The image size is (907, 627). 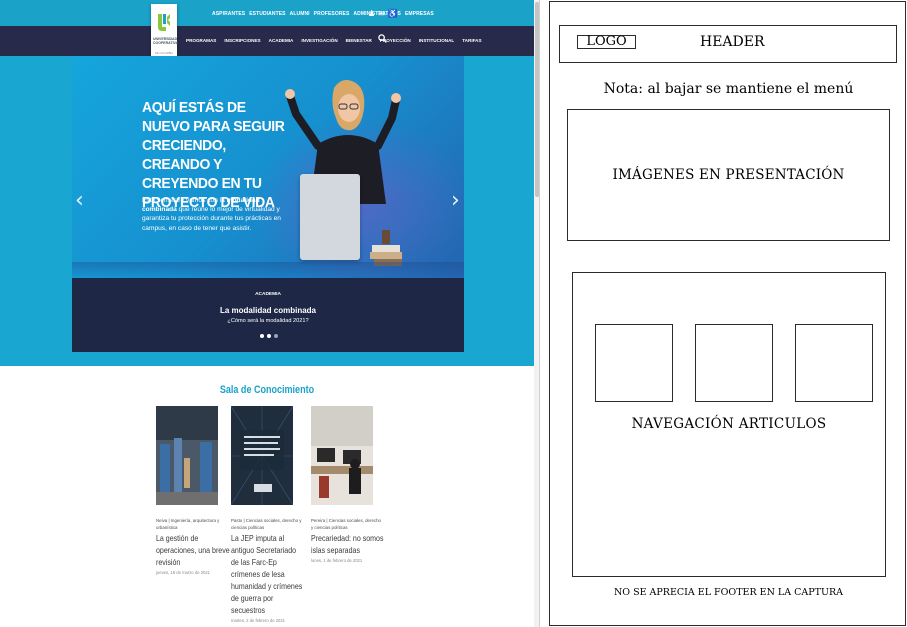 What do you see at coordinates (187, 455) in the screenshot?
I see `article-thumbnail-warehouse` at bounding box center [187, 455].